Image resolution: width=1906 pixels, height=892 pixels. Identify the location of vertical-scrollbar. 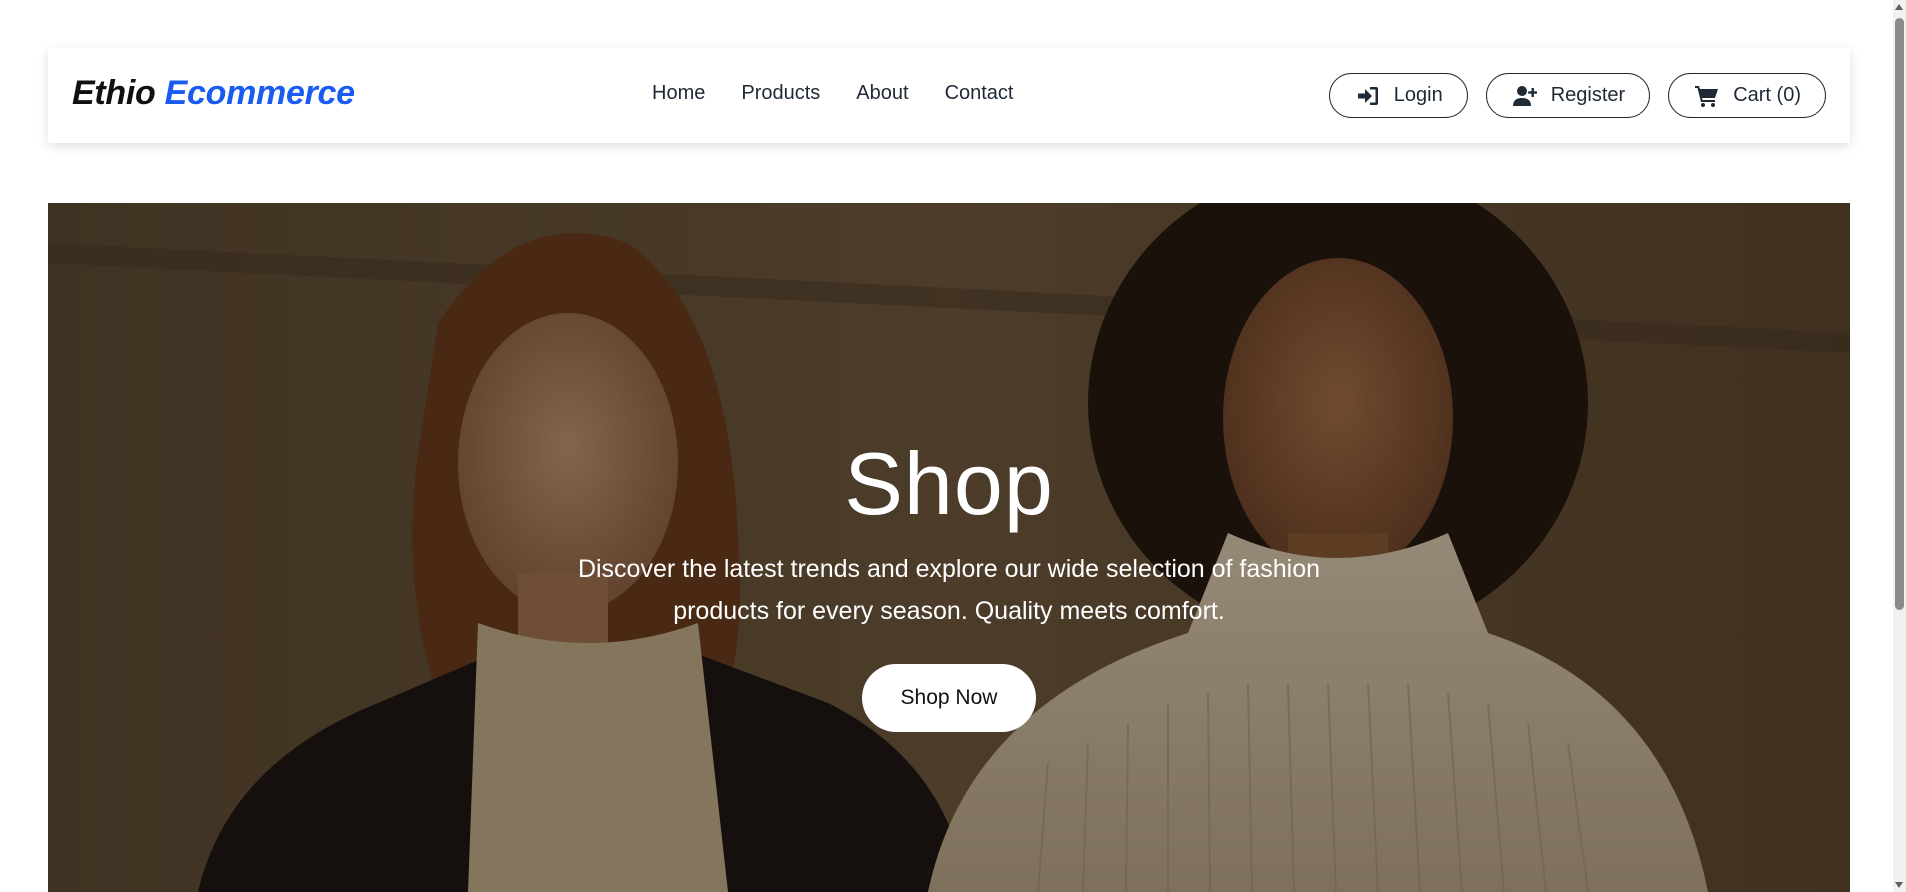
(1899, 446).